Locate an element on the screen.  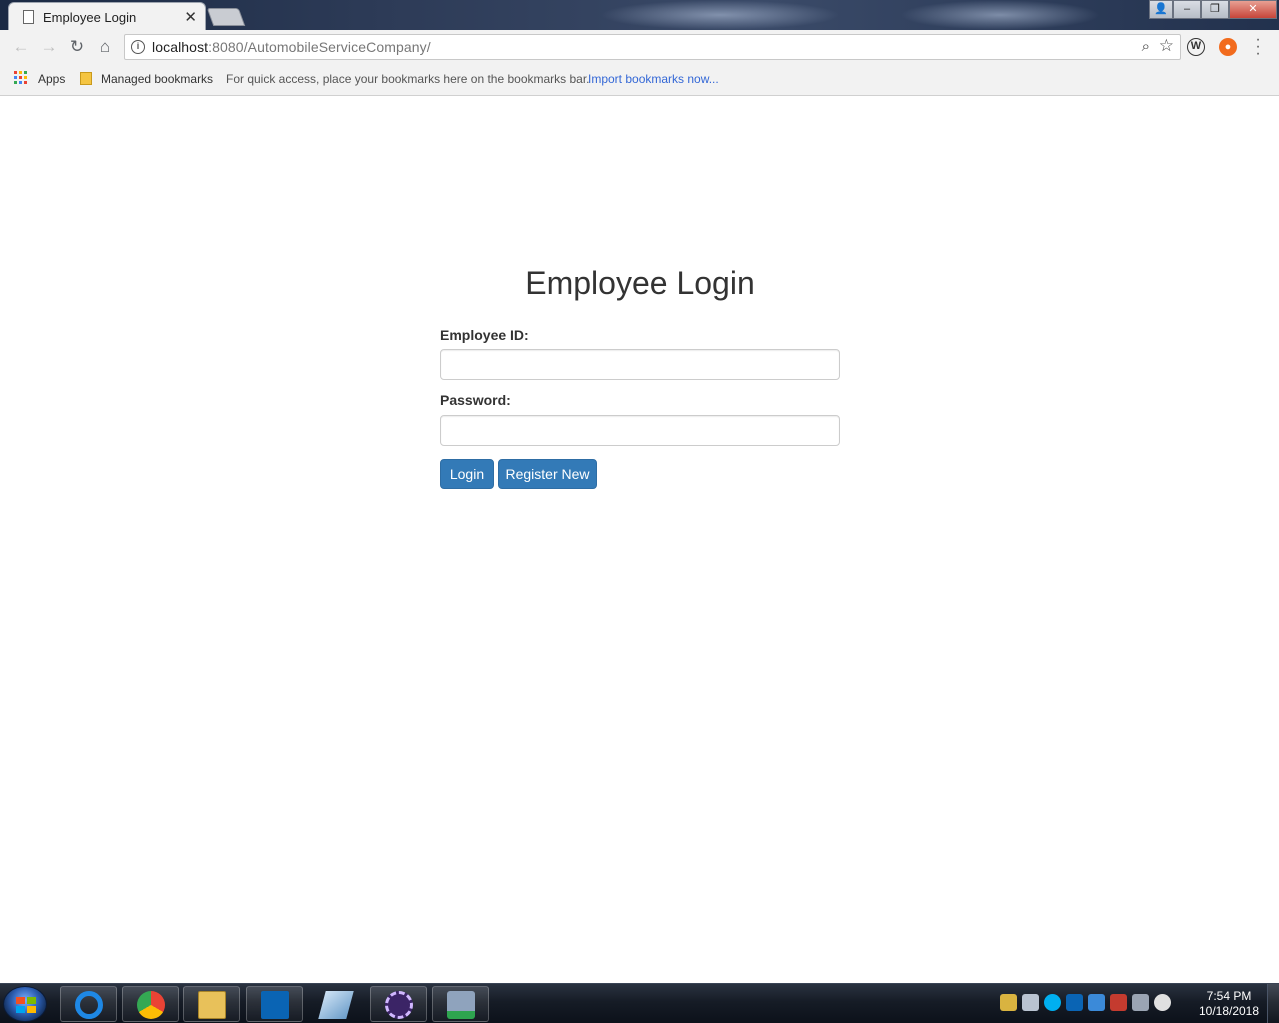
taskbar-clock: 7:54 PM 10/18/2018 is located at coordinates (1229, 1004).